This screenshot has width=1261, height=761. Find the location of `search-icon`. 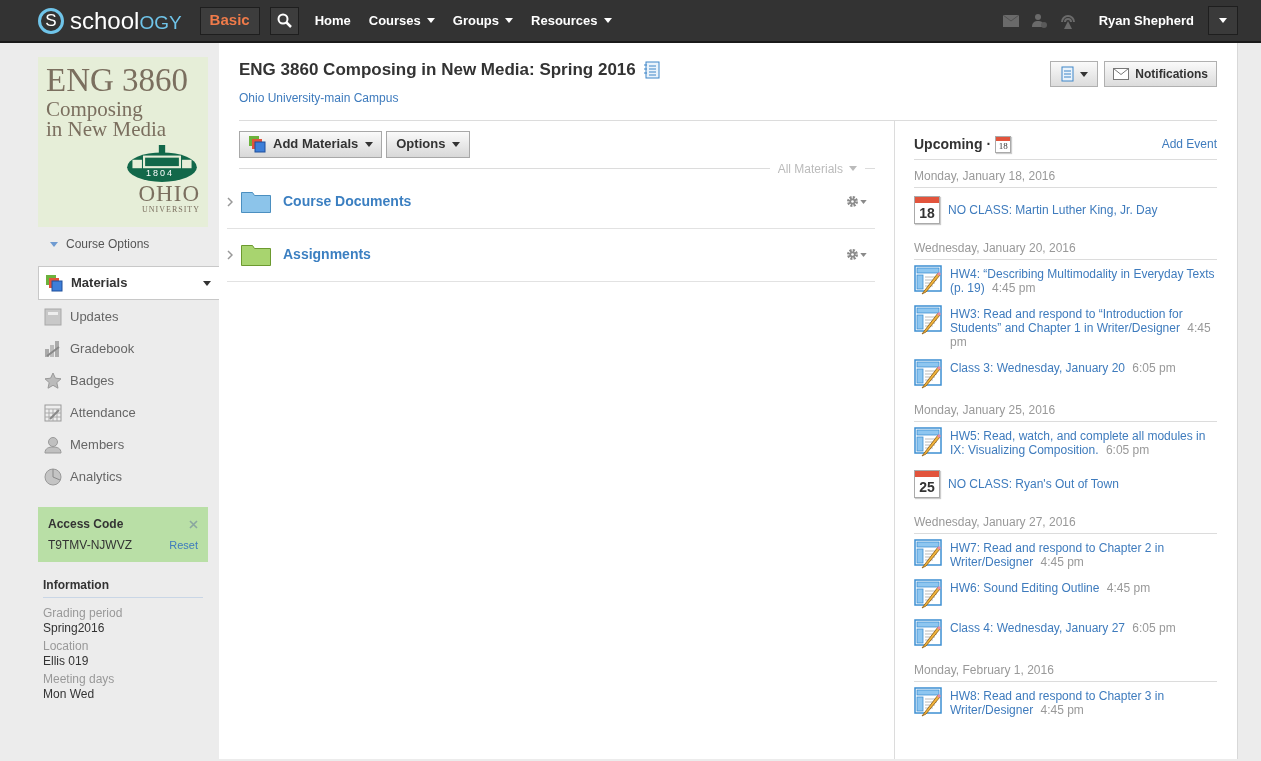

search-icon is located at coordinates (284, 20).